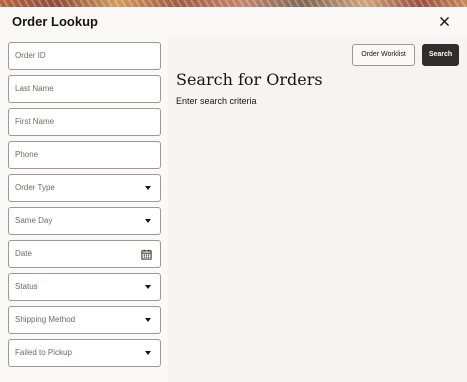 The image size is (467, 382). I want to click on order-worklist-button: Order Worklist, so click(383, 55).